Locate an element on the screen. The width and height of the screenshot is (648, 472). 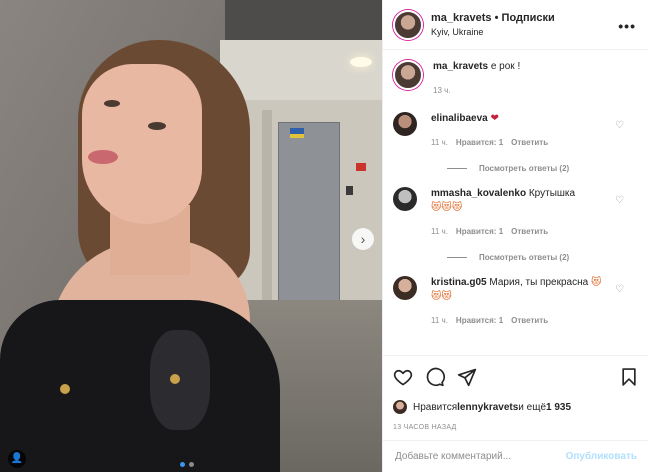
carousel-dot is located at coordinates (191, 464).